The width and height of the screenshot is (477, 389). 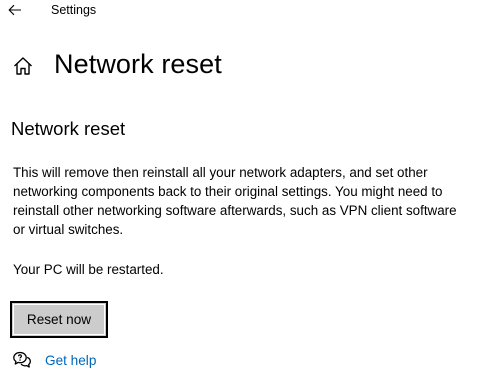 I want to click on chat-help-icon, so click(x=22, y=359).